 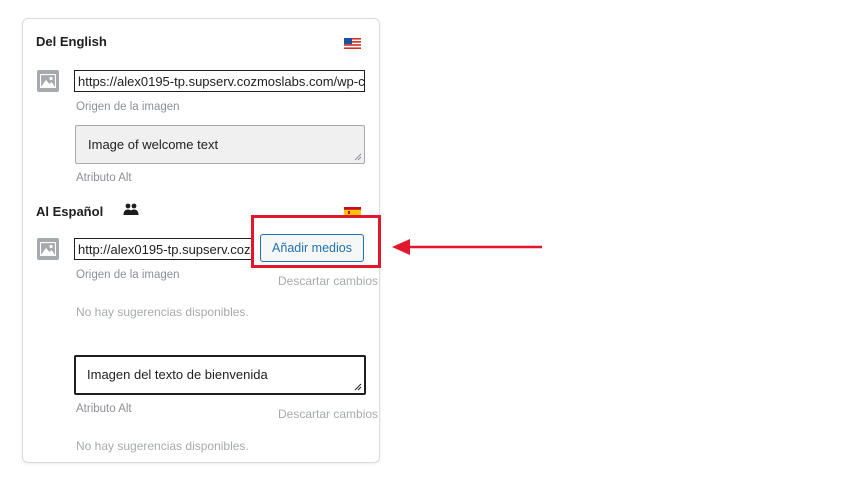 I want to click on source-alt-label: Atributo Alt, so click(x=104, y=178).